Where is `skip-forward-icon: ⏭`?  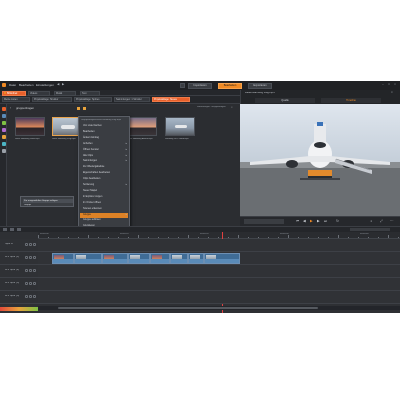
skip-forward-icon: ⏭ is located at coordinates (325, 221).